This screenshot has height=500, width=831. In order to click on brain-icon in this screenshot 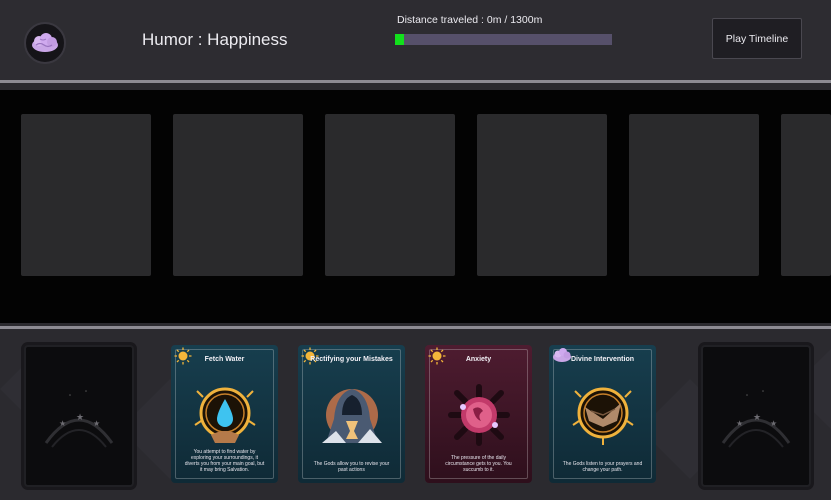, I will do `click(45, 42)`.